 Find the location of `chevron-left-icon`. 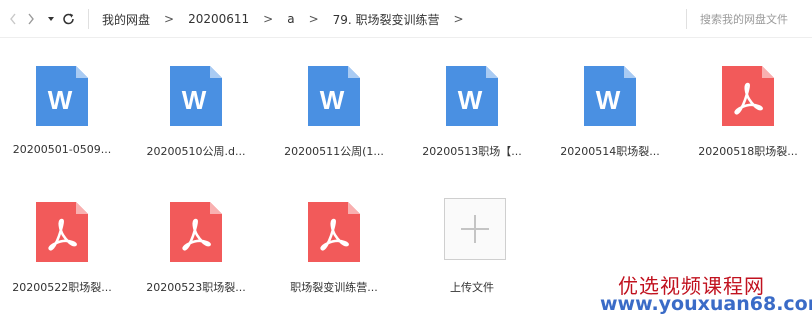

chevron-left-icon is located at coordinates (13, 19).